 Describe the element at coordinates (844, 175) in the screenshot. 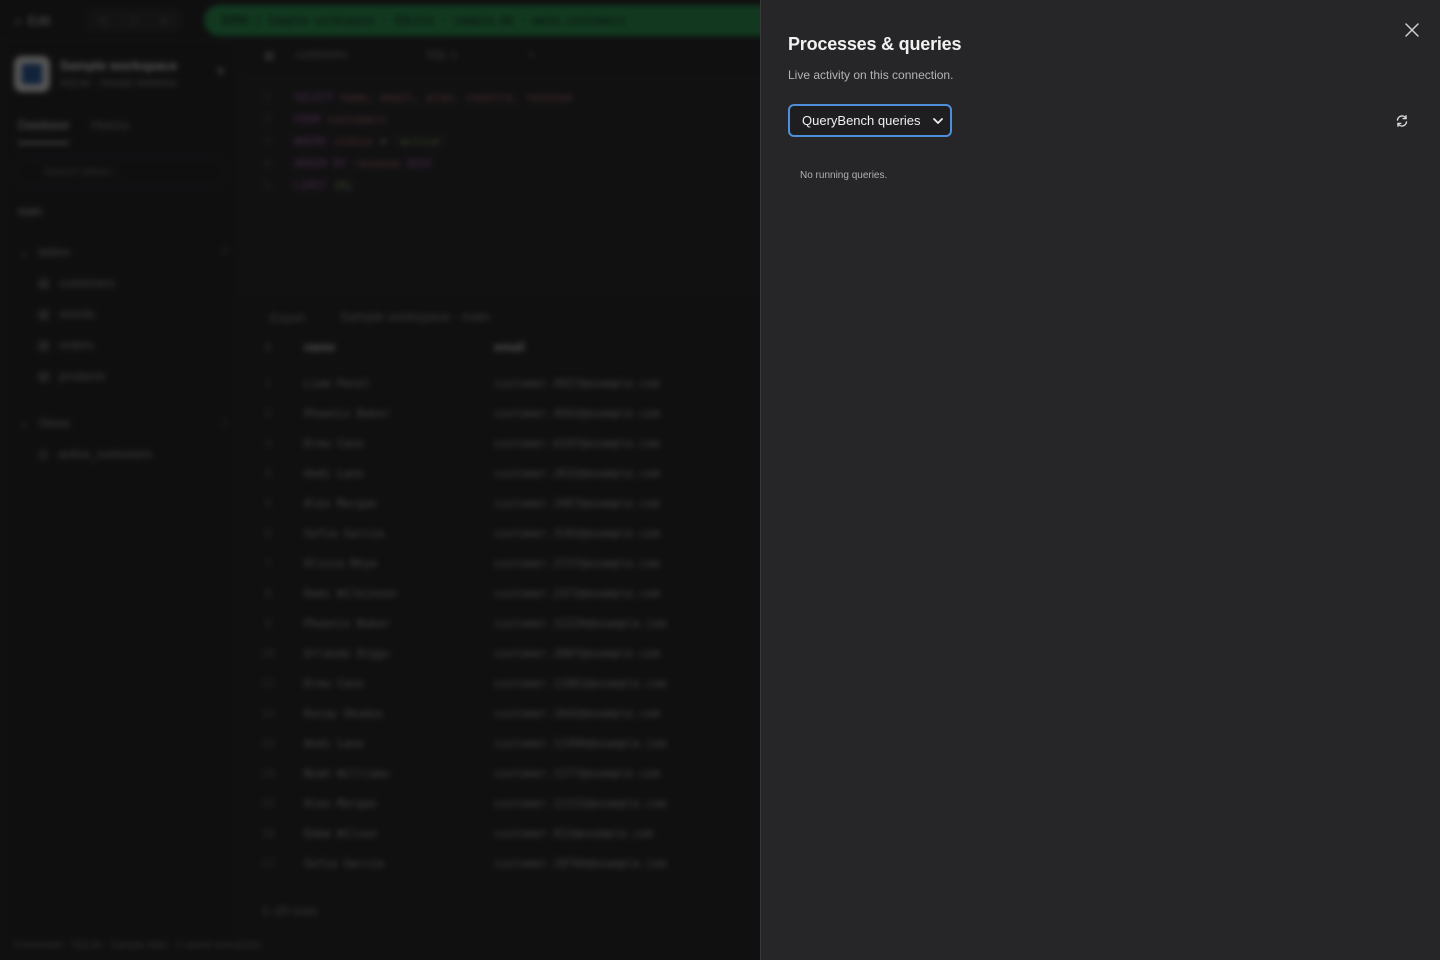

I see `empty-state-message: No running queries.` at that location.